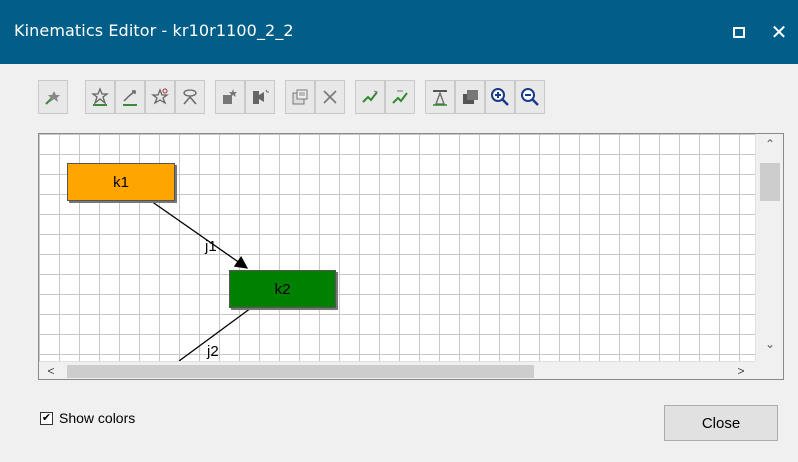  I want to click on joint-properties-button, so click(160, 97).